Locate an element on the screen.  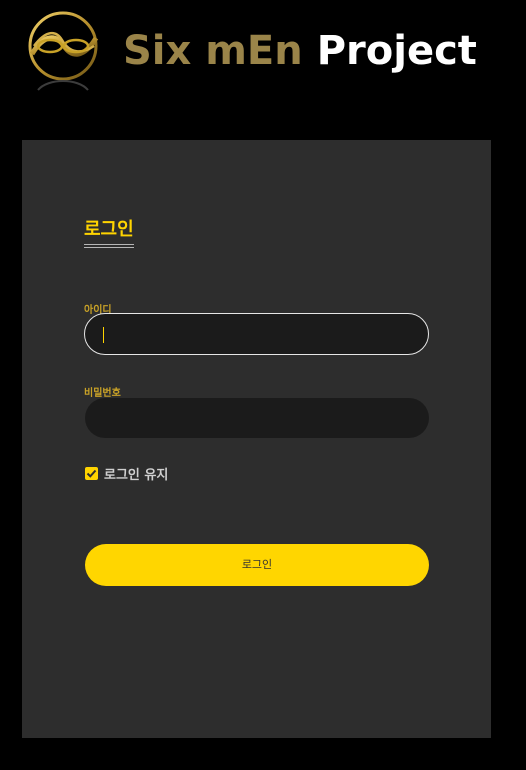
remember-checkbox is located at coordinates (91, 473).